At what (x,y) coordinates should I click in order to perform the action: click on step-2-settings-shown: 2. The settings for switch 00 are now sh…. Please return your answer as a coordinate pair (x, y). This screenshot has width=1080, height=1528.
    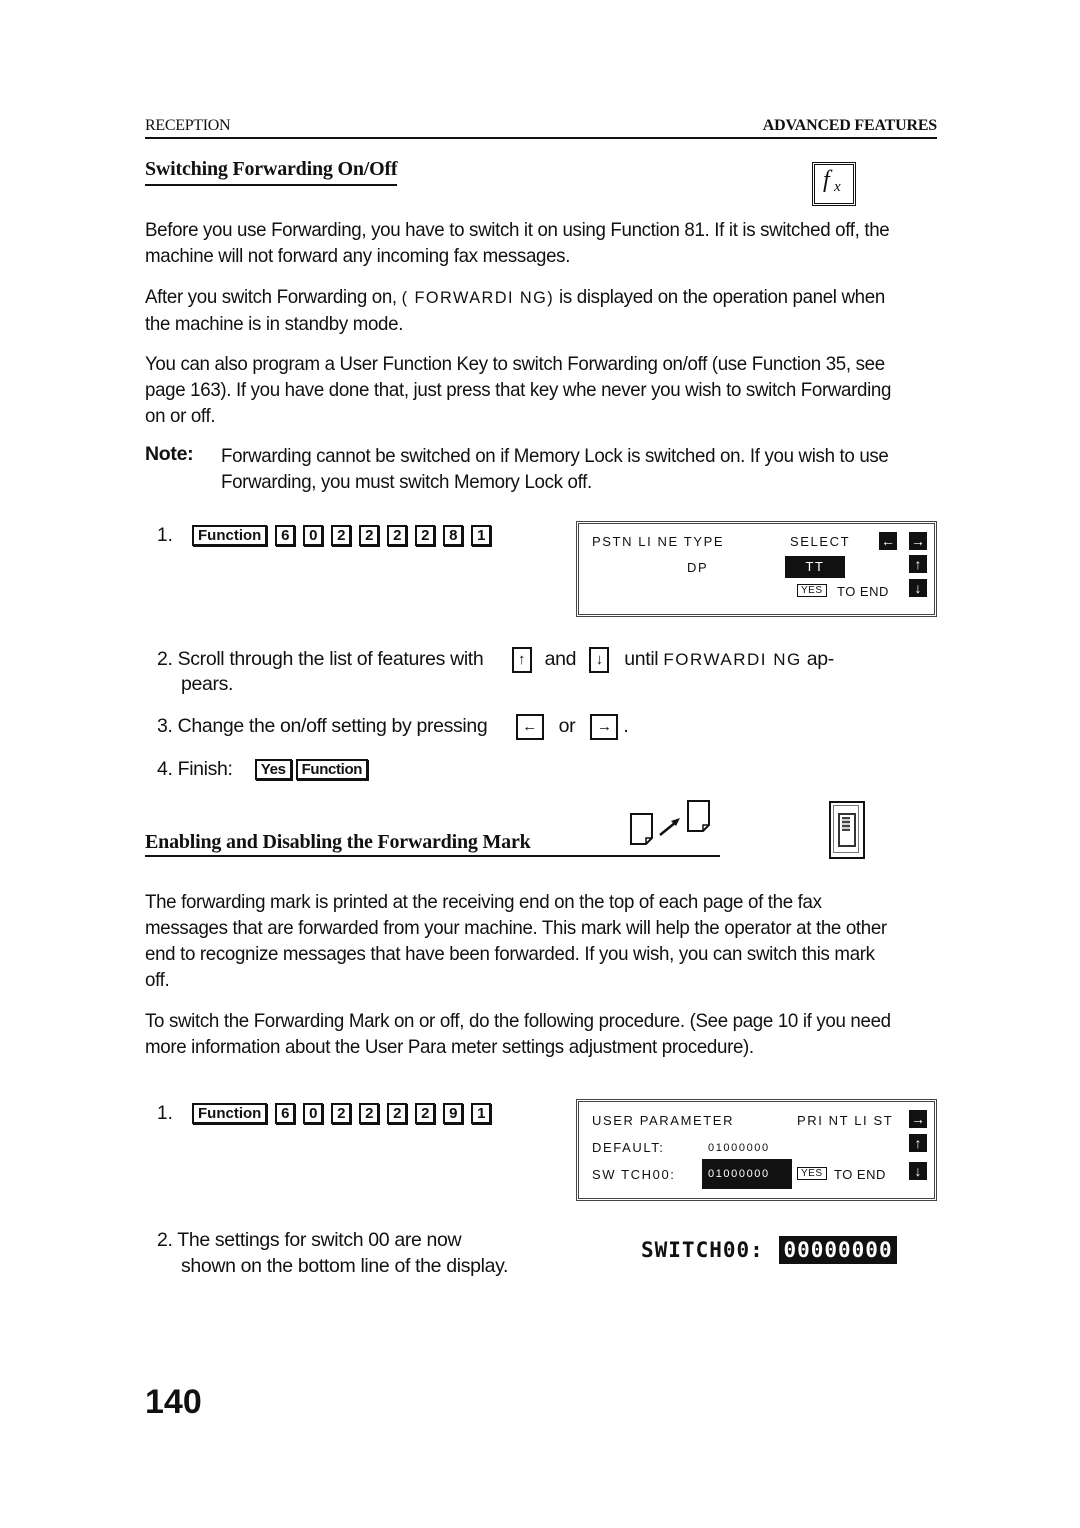
    Looking at the image, I should click on (332, 1253).